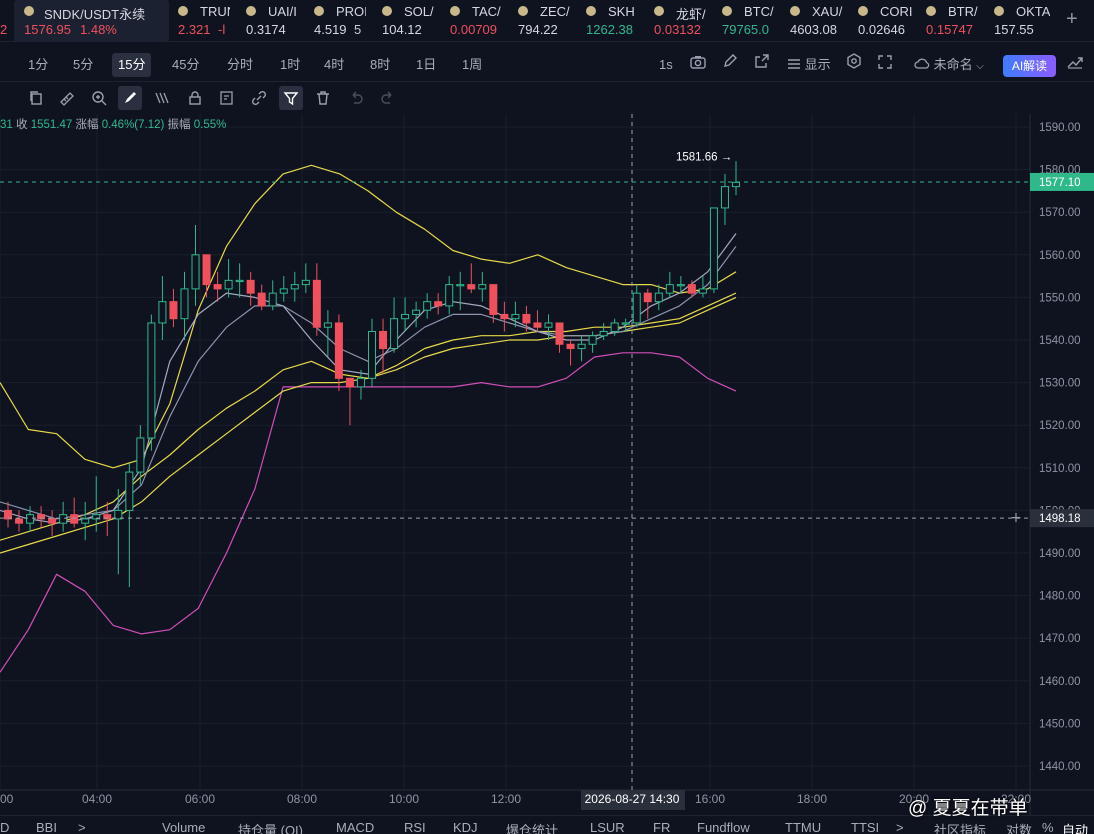 This screenshot has width=1094, height=834. Describe the element at coordinates (83, 65) in the screenshot. I see `interval-tab: 5分` at that location.